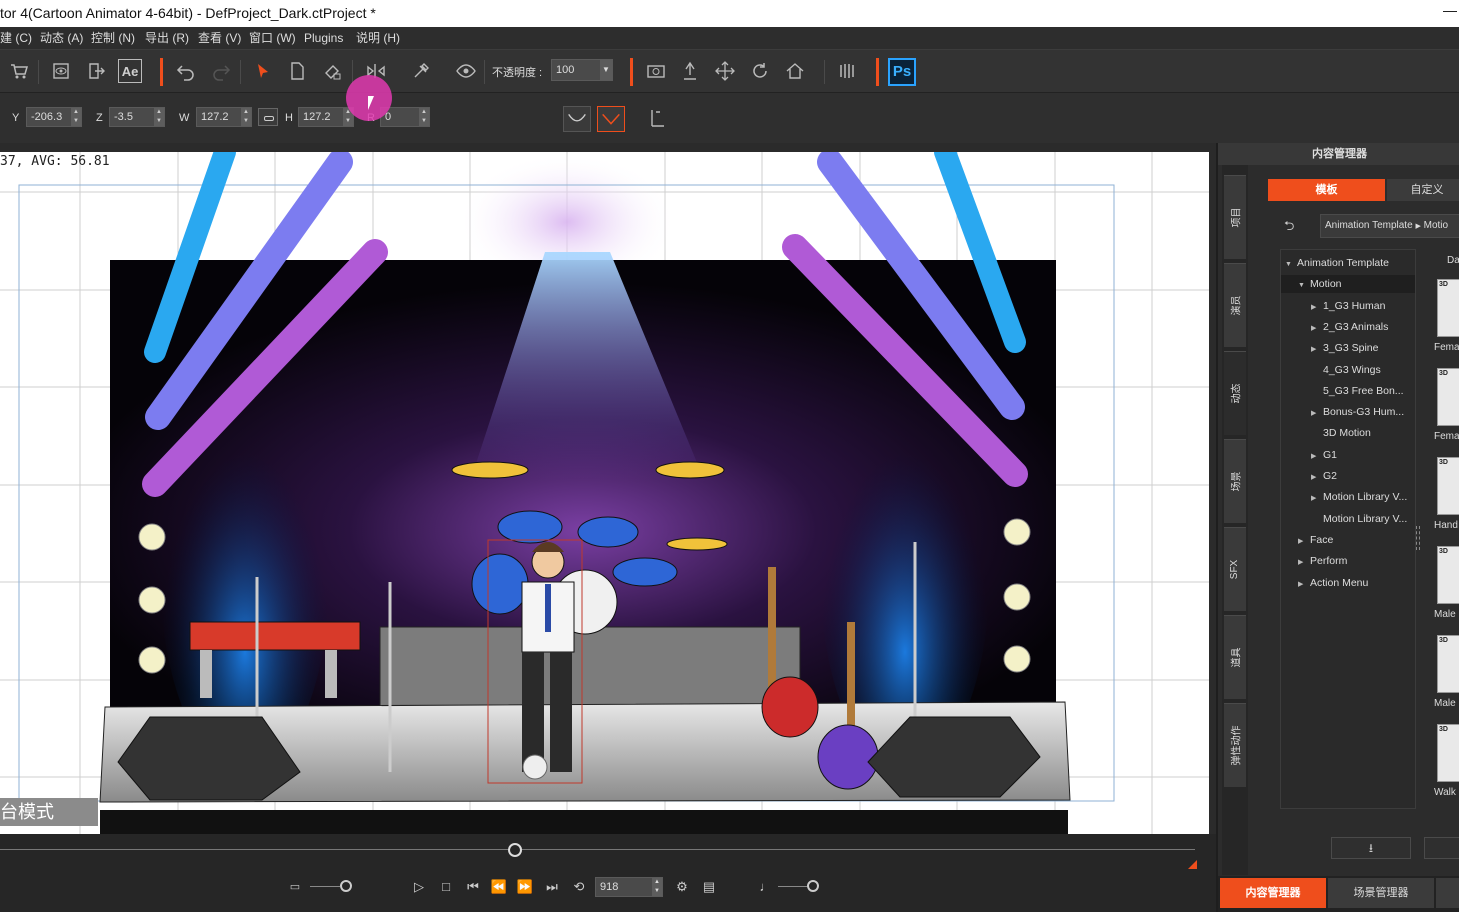  What do you see at coordinates (473, 887) in the screenshot?
I see `first-frame-icon: ⏮` at bounding box center [473, 887].